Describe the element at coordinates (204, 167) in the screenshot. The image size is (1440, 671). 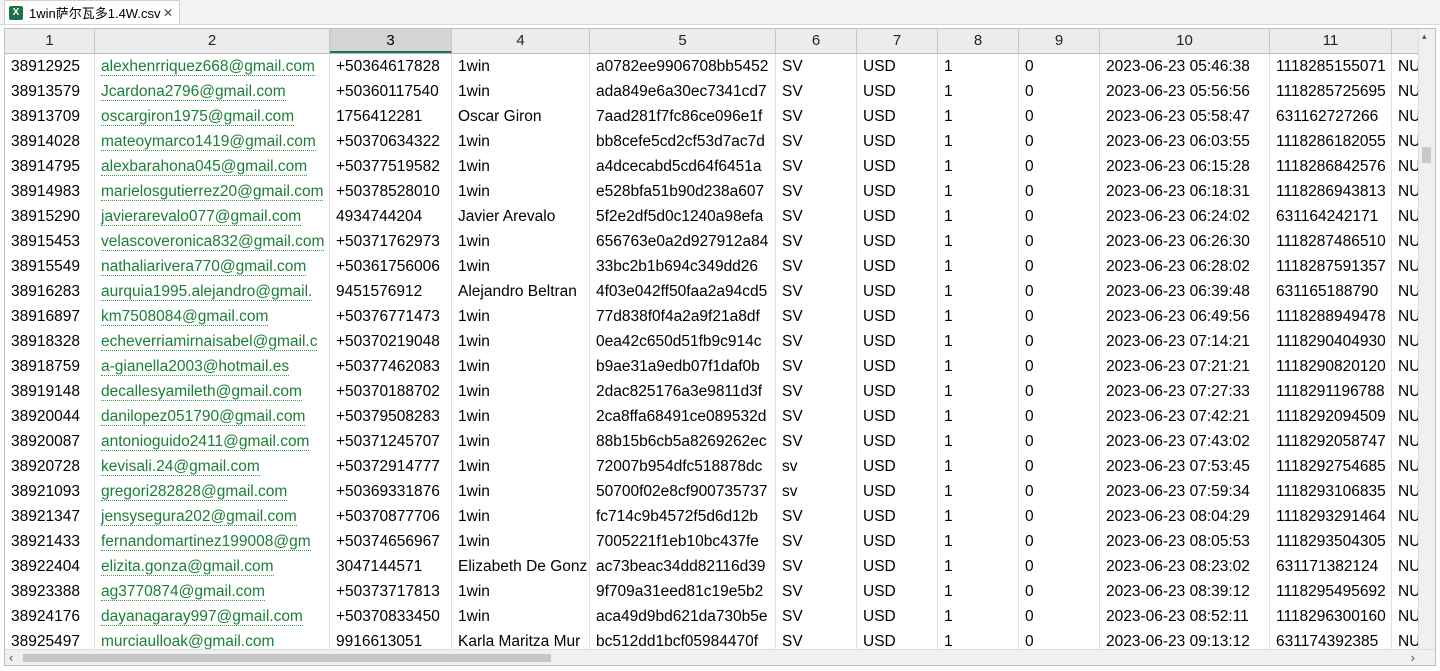
I see `email-link: alexbarahona045@gmail.com` at that location.